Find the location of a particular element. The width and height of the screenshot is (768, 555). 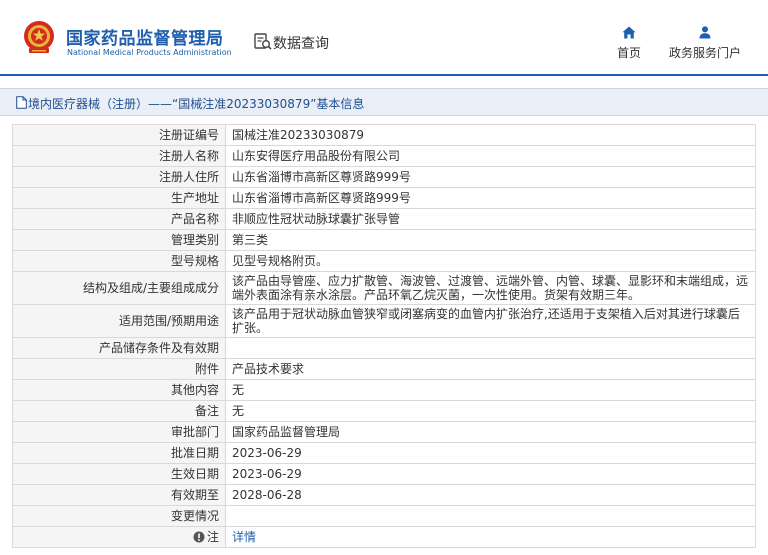

field-value: 见型号规格附页。 is located at coordinates (490, 261).